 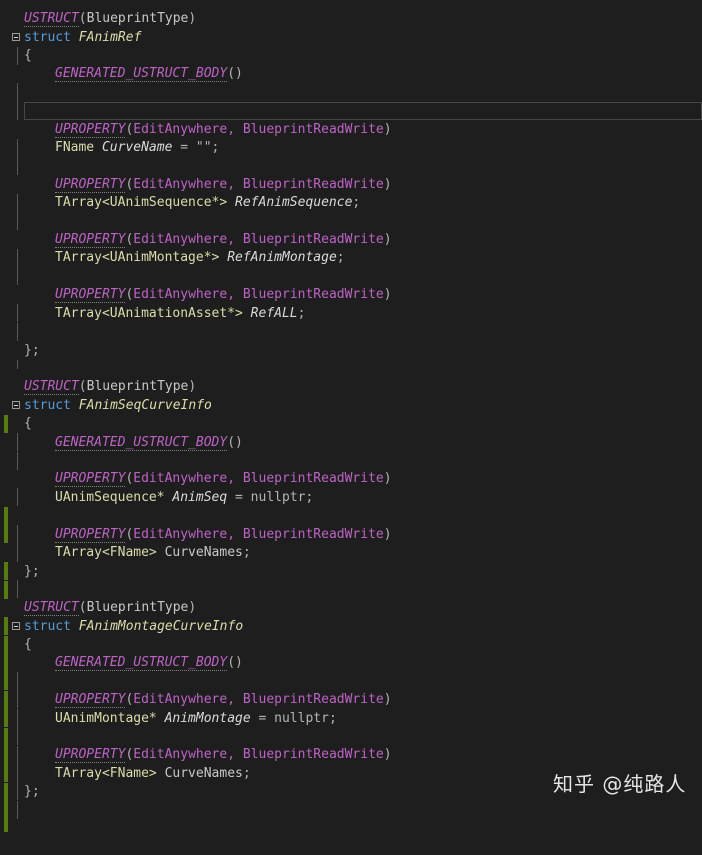 What do you see at coordinates (274, 313) in the screenshot?
I see `field-name: RefALL` at bounding box center [274, 313].